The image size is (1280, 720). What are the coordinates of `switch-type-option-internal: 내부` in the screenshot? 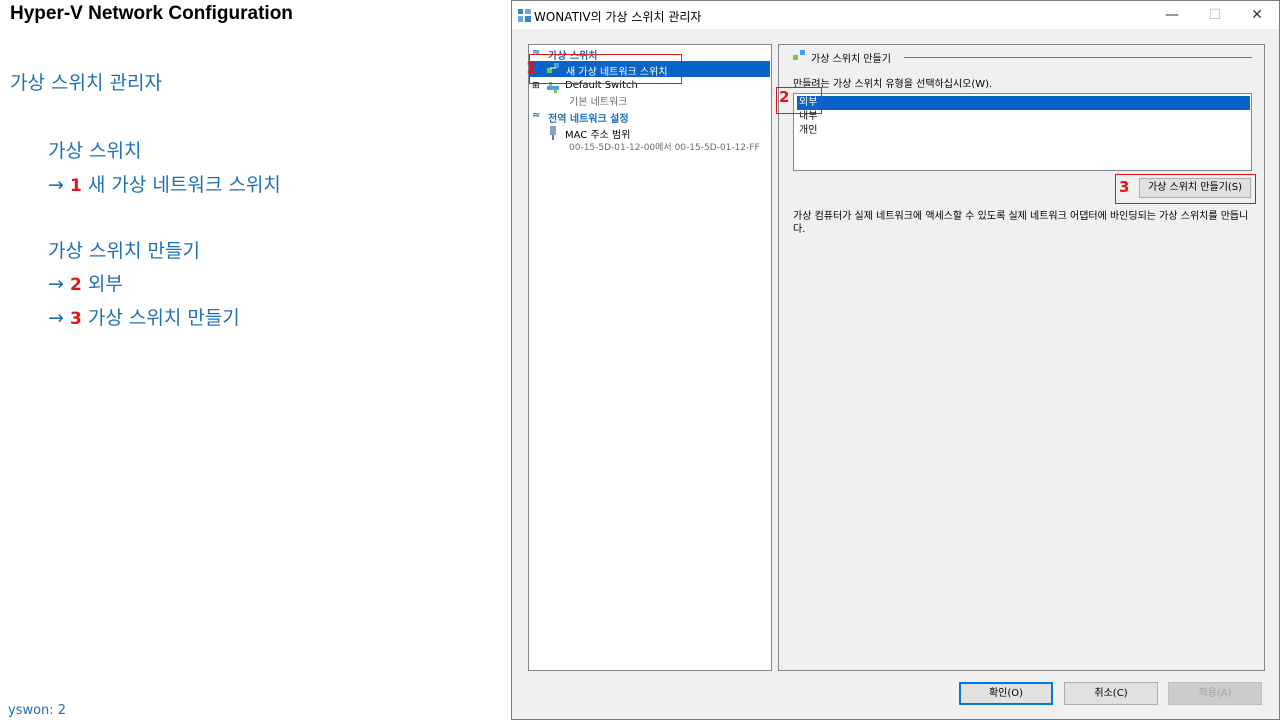 It's located at (1023, 117).